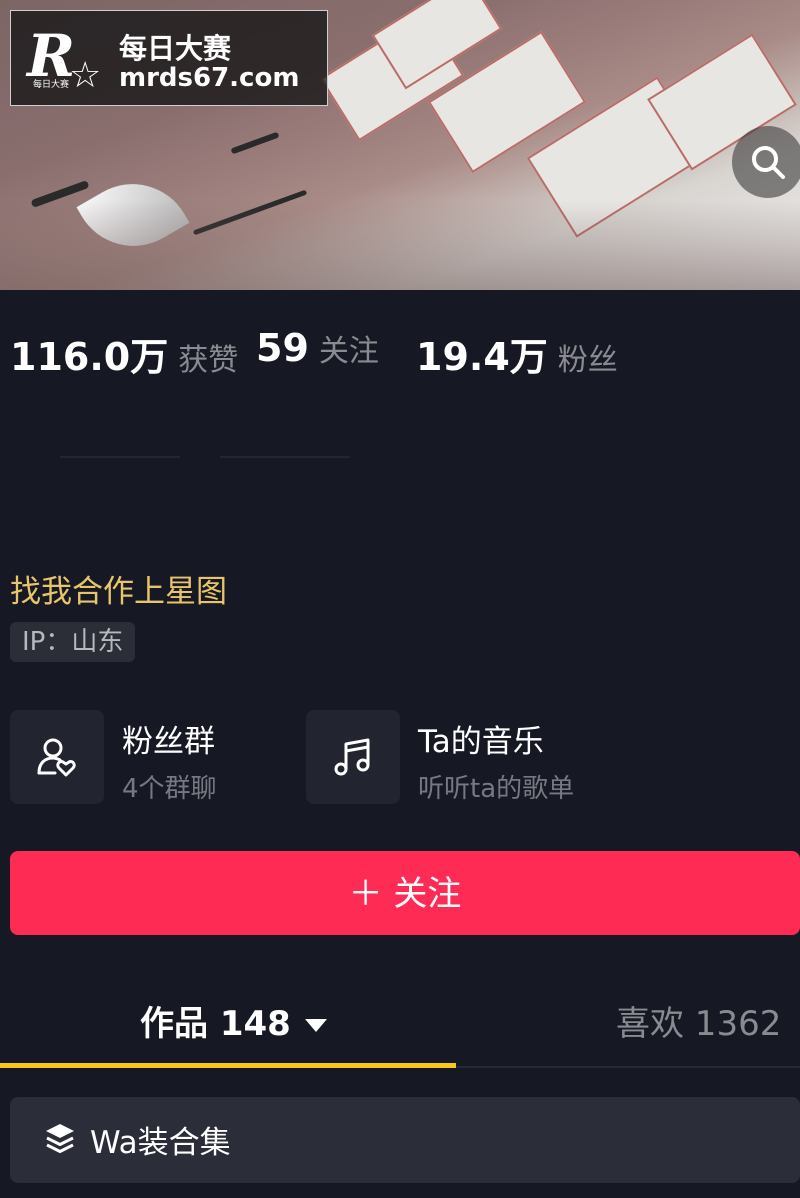  I want to click on follow-button: ＋ 关注, so click(405, 893).